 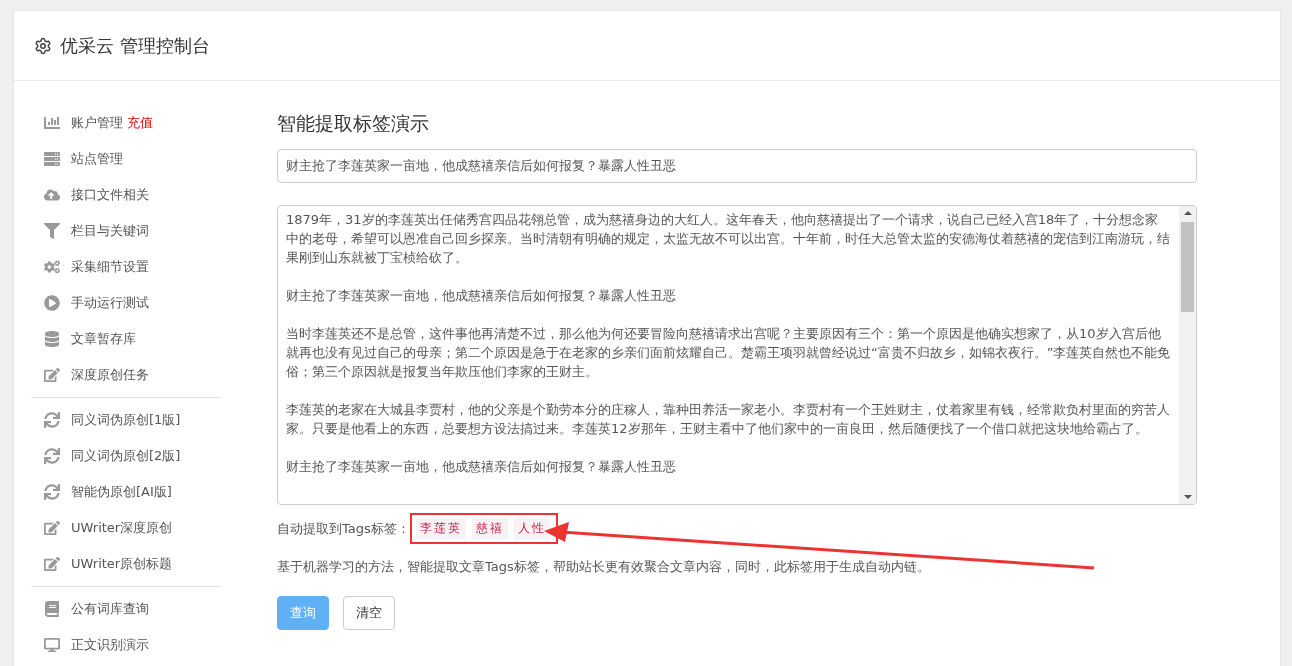 I want to click on scrollbar, so click(x=1187, y=355).